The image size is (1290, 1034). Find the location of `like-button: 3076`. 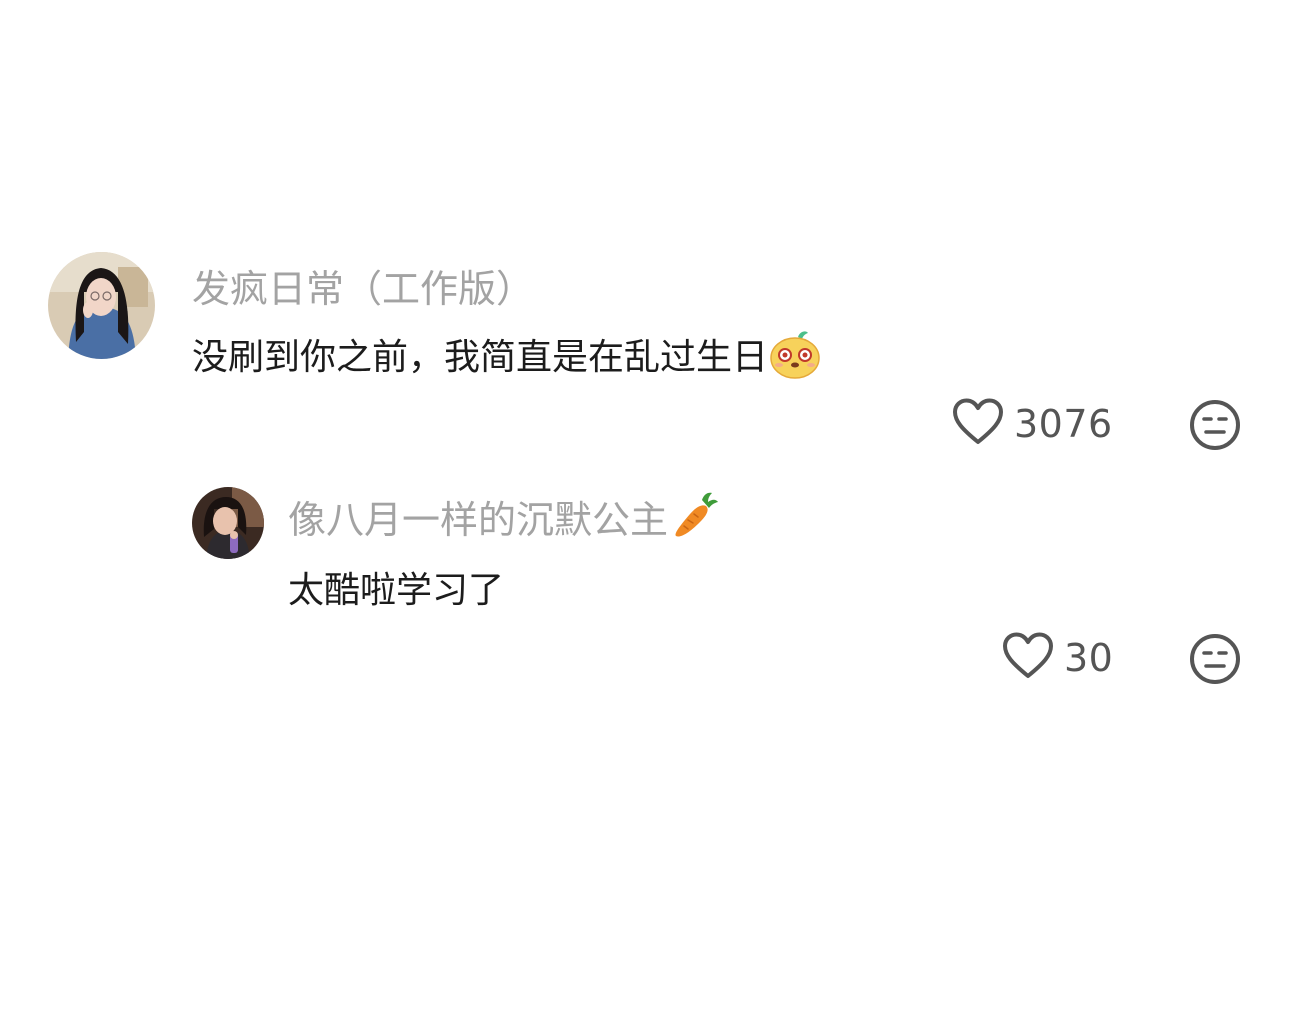

like-button: 3076 is located at coordinates (1032, 424).